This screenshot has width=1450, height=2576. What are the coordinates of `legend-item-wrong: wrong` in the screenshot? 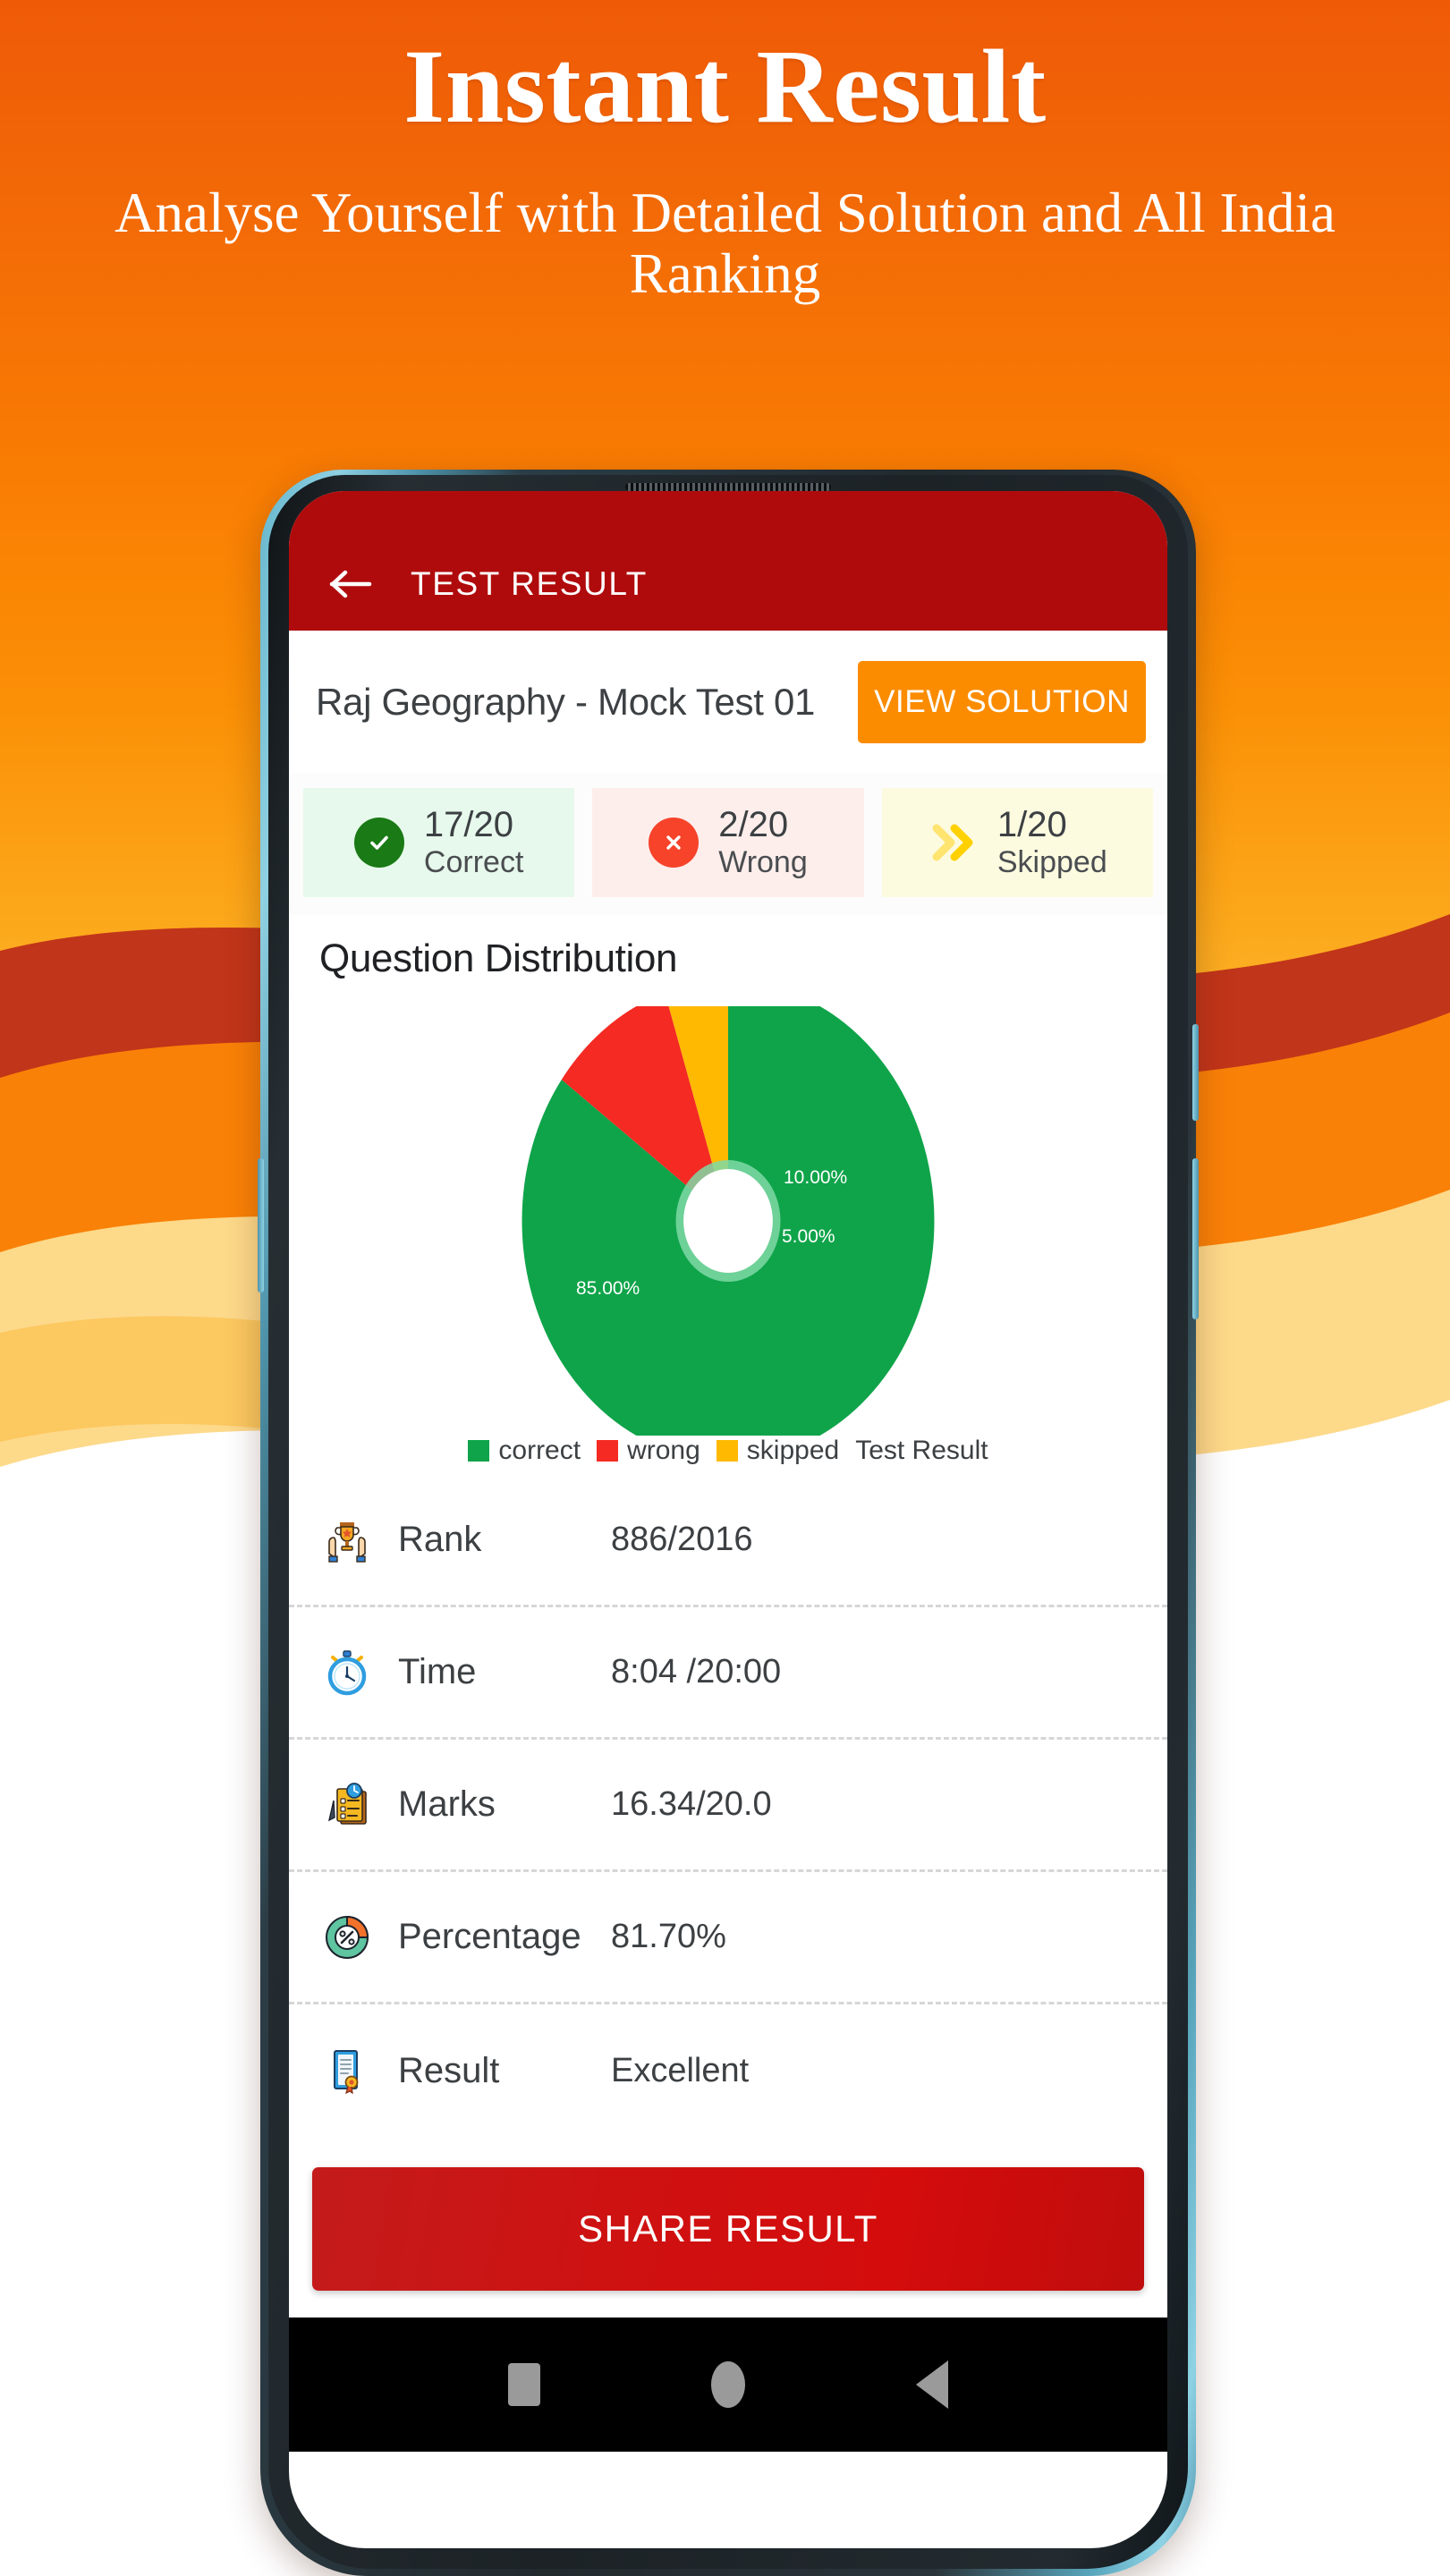 It's located at (649, 1451).